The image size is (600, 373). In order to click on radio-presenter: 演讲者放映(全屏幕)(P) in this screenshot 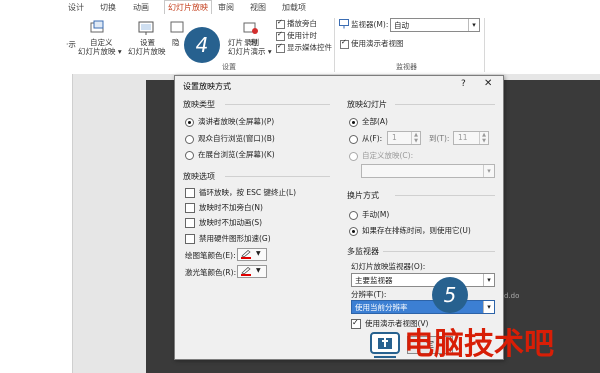, I will do `click(229, 121)`.